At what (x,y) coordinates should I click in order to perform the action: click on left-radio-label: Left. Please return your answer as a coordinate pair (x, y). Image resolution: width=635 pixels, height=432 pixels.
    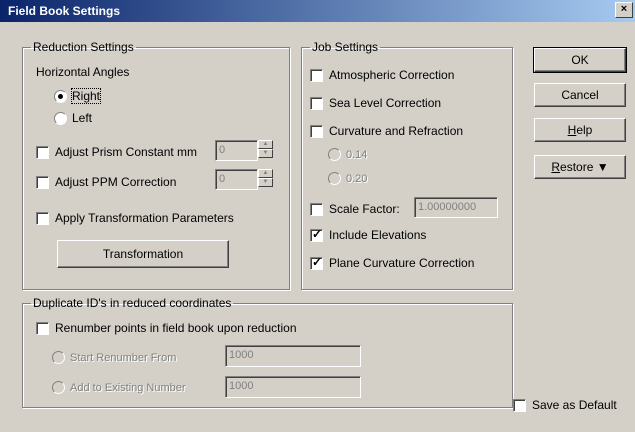
    Looking at the image, I should click on (82, 118).